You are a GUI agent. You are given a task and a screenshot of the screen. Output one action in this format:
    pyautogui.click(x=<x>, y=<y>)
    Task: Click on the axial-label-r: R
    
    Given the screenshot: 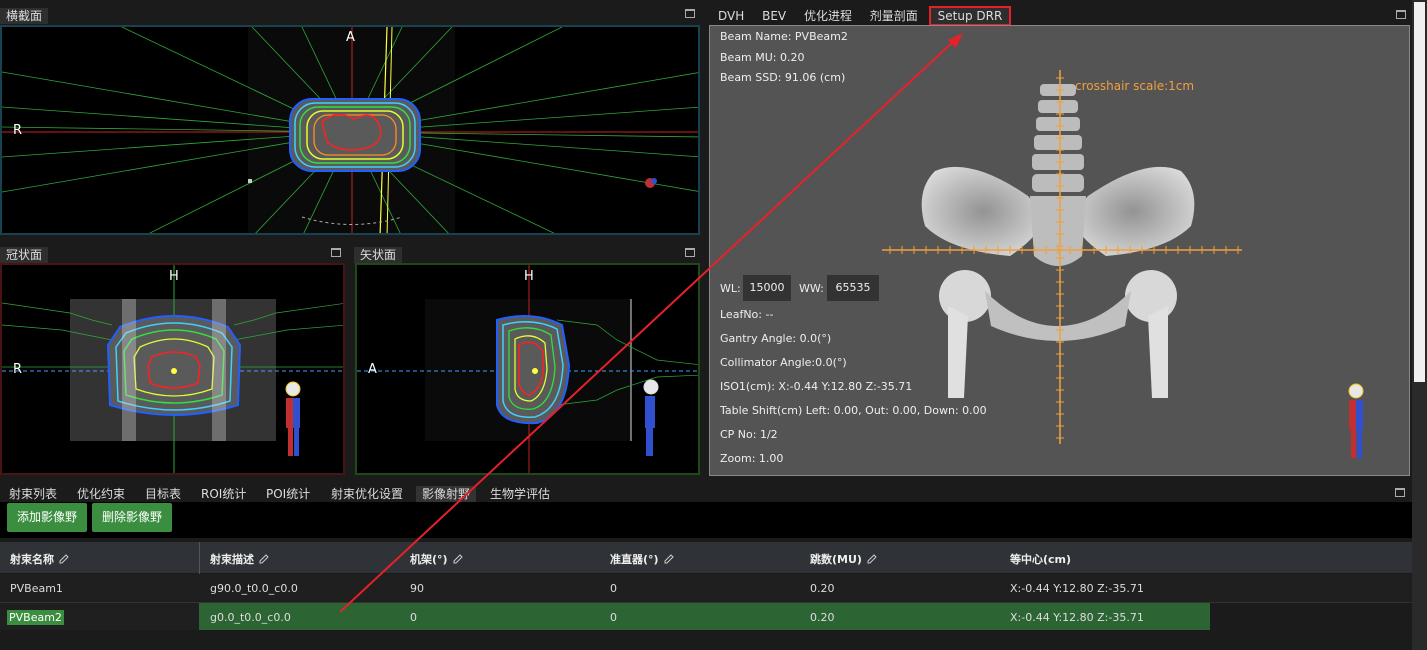 What is the action you would take?
    pyautogui.click(x=18, y=130)
    